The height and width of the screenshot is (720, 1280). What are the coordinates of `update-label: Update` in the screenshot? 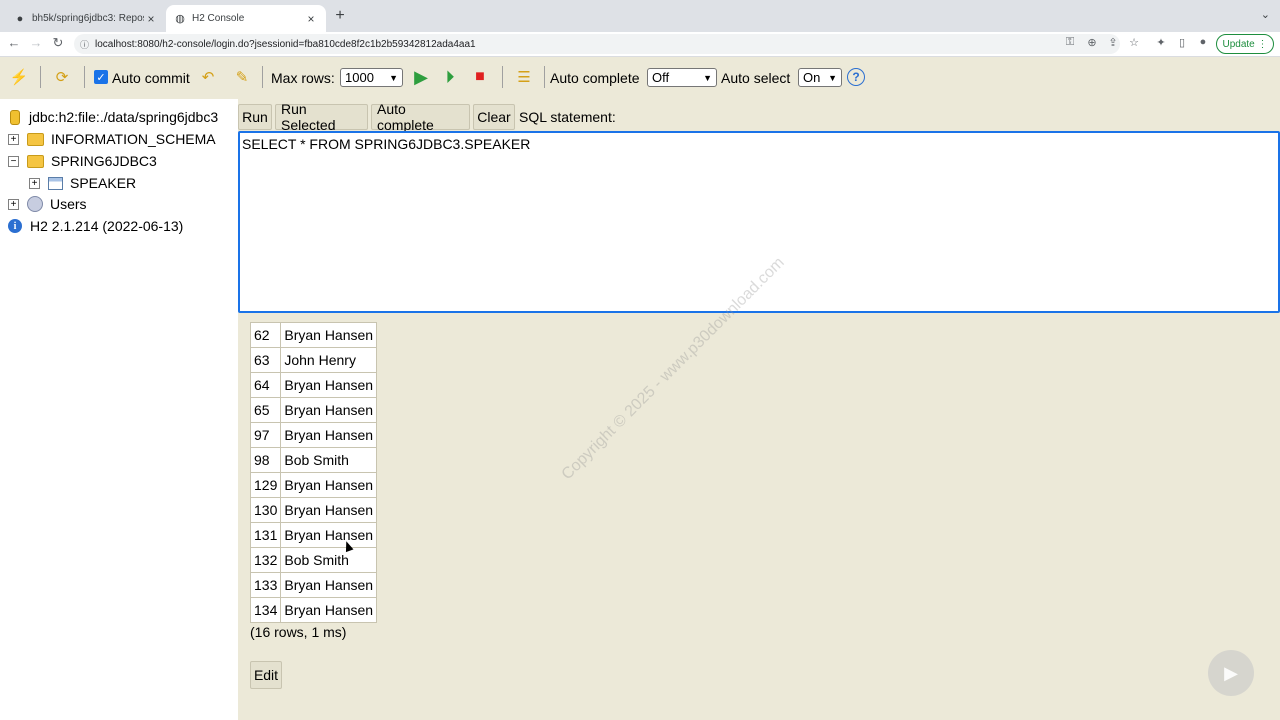 It's located at (1238, 44).